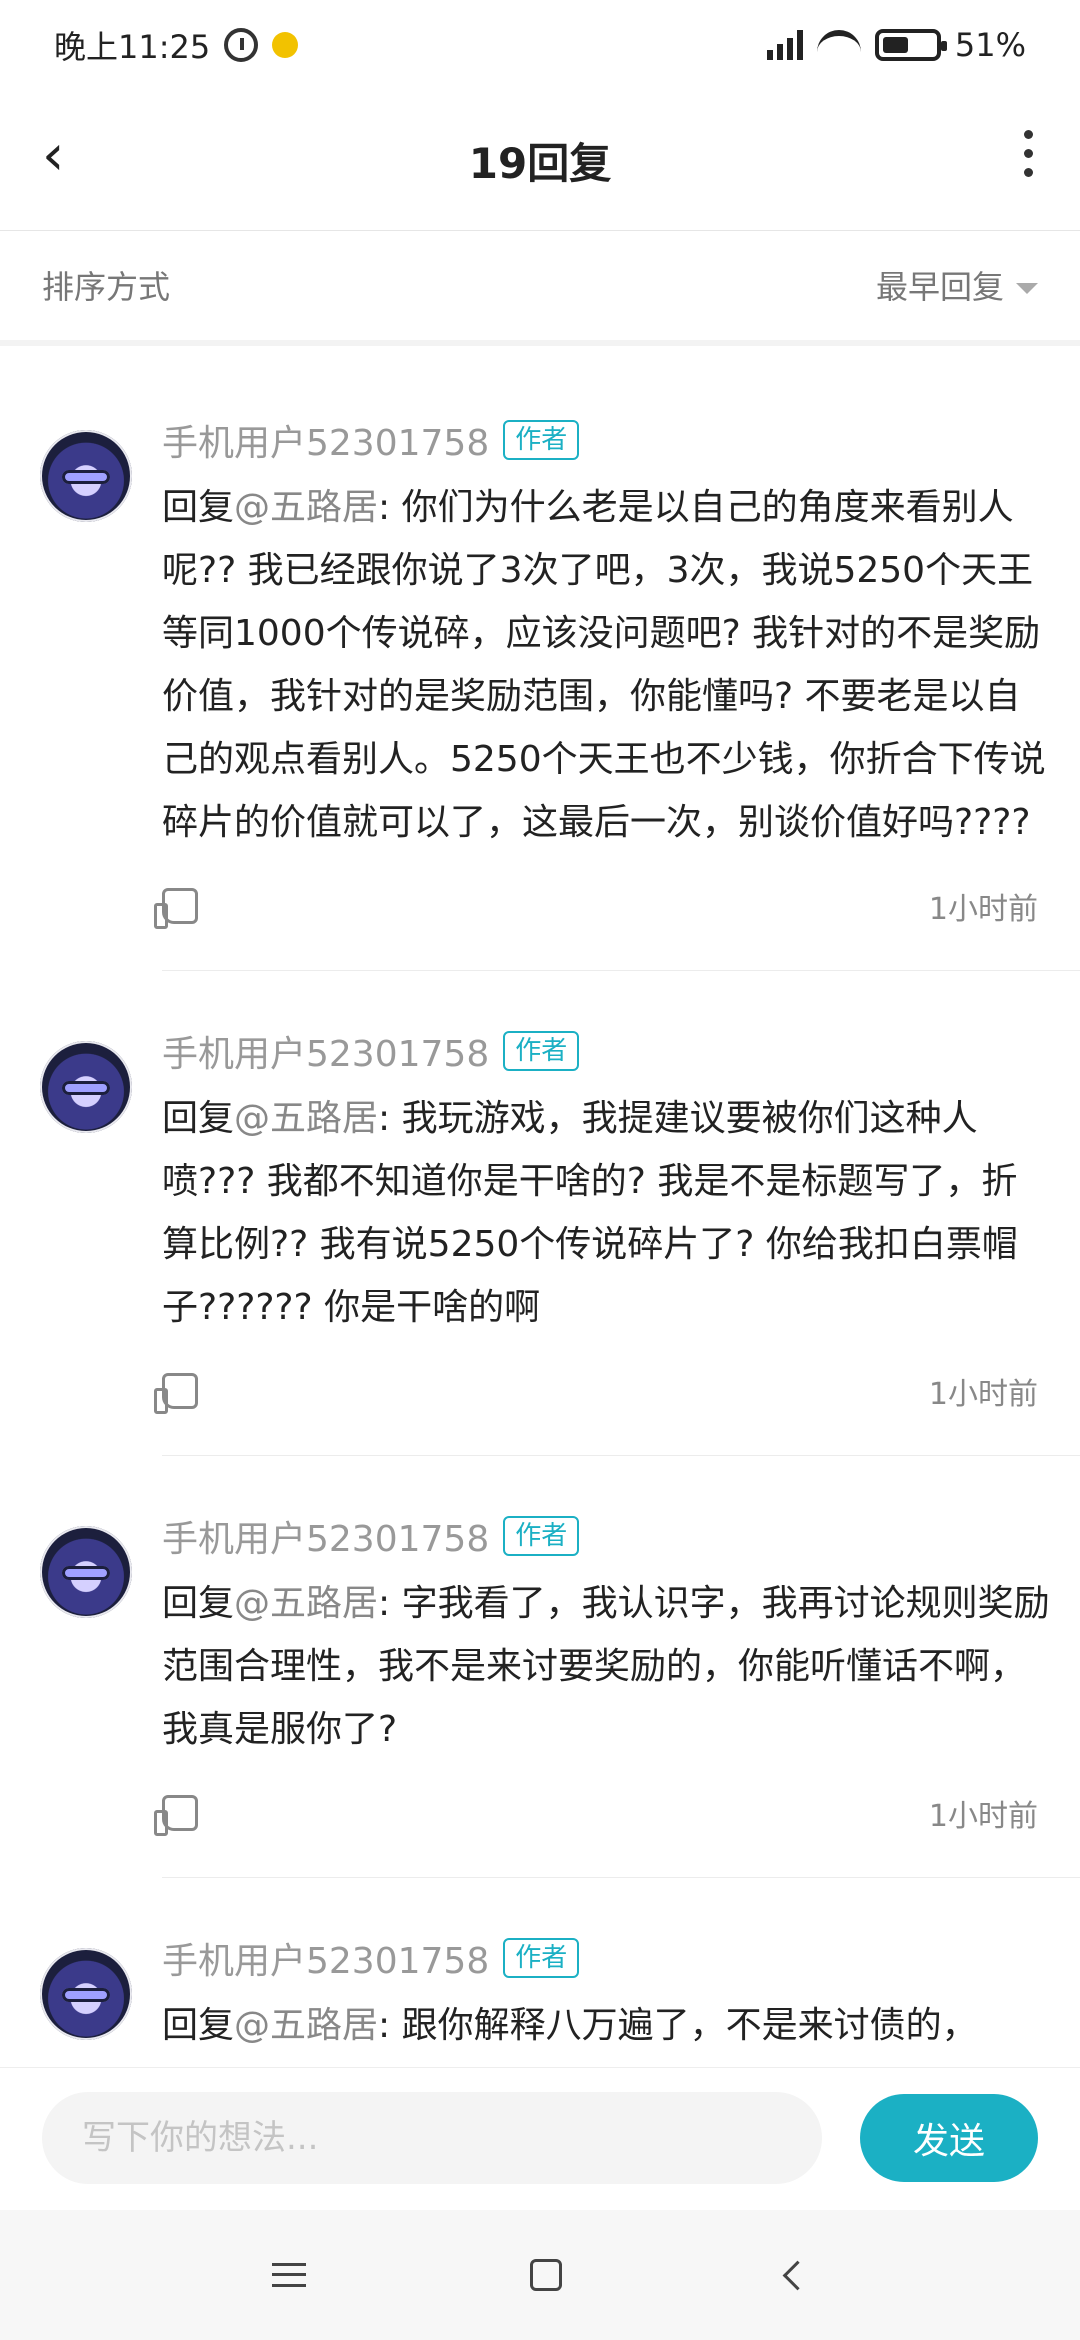 The image size is (1080, 2340). What do you see at coordinates (285, 45) in the screenshot?
I see `notification-dot-icon` at bounding box center [285, 45].